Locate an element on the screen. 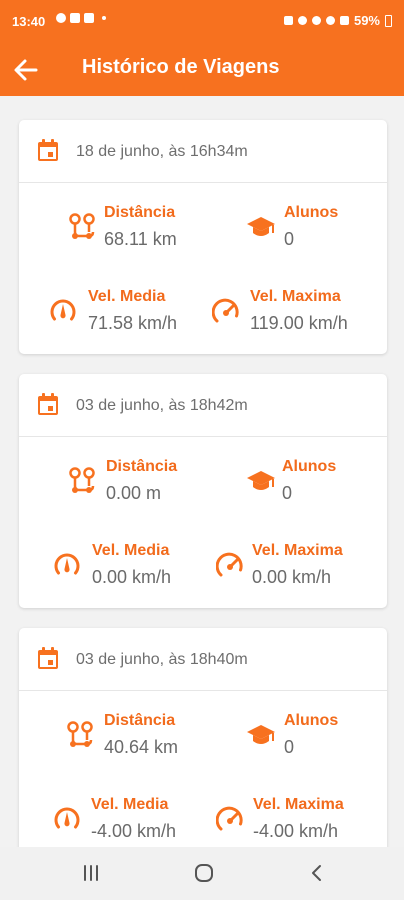 This screenshot has width=404, height=900. app-bar: Histórico de Viagens is located at coordinates (202, 70).